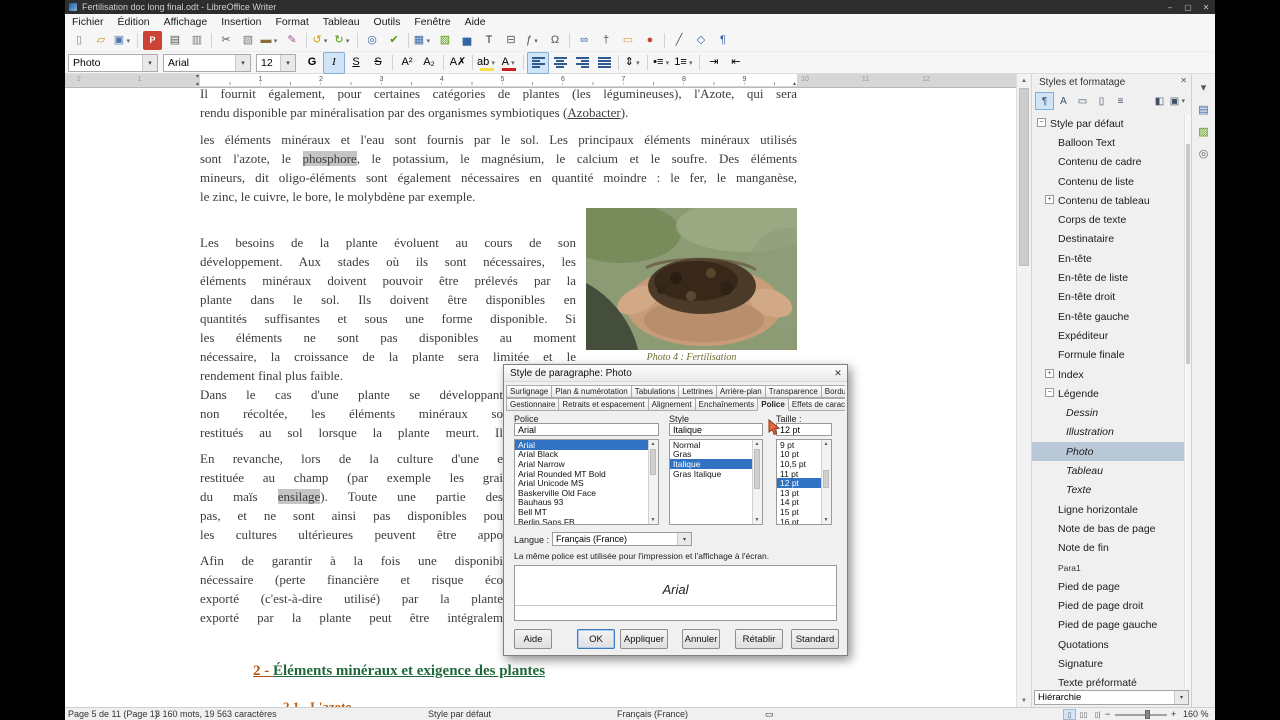 This screenshot has width=1280, height=720. I want to click on size-list-item: 13 pt, so click(799, 493).